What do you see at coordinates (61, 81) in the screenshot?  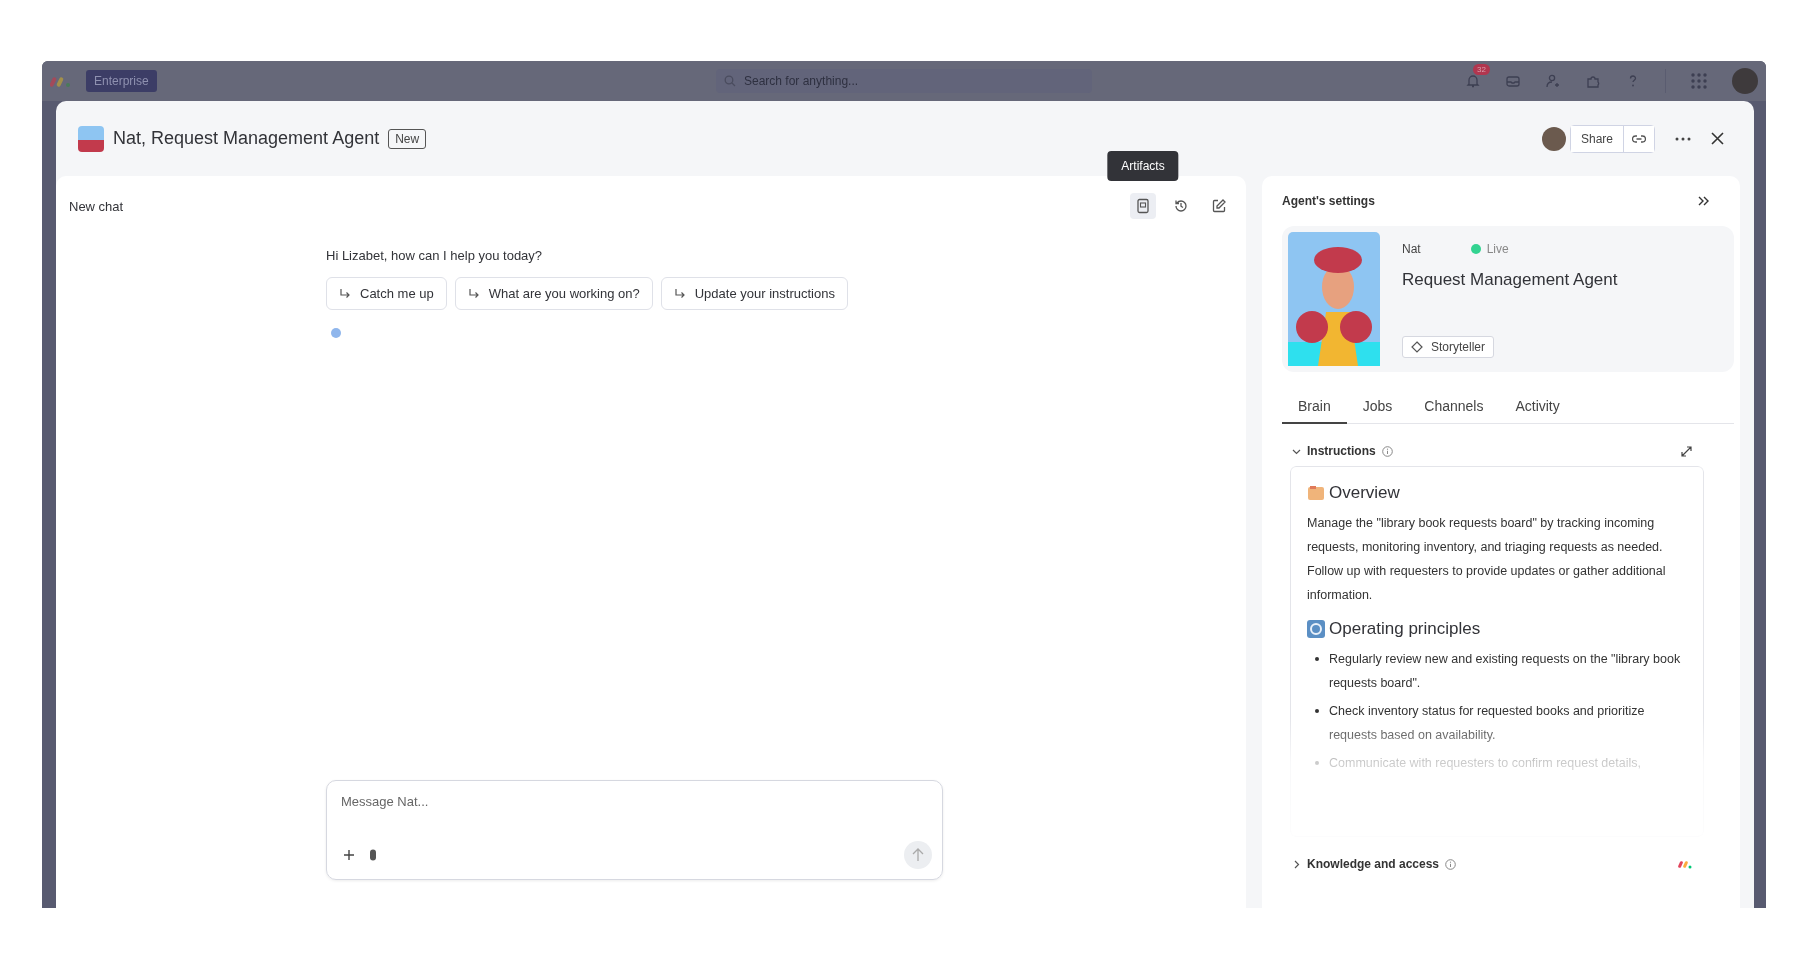 I see `logo-icon` at bounding box center [61, 81].